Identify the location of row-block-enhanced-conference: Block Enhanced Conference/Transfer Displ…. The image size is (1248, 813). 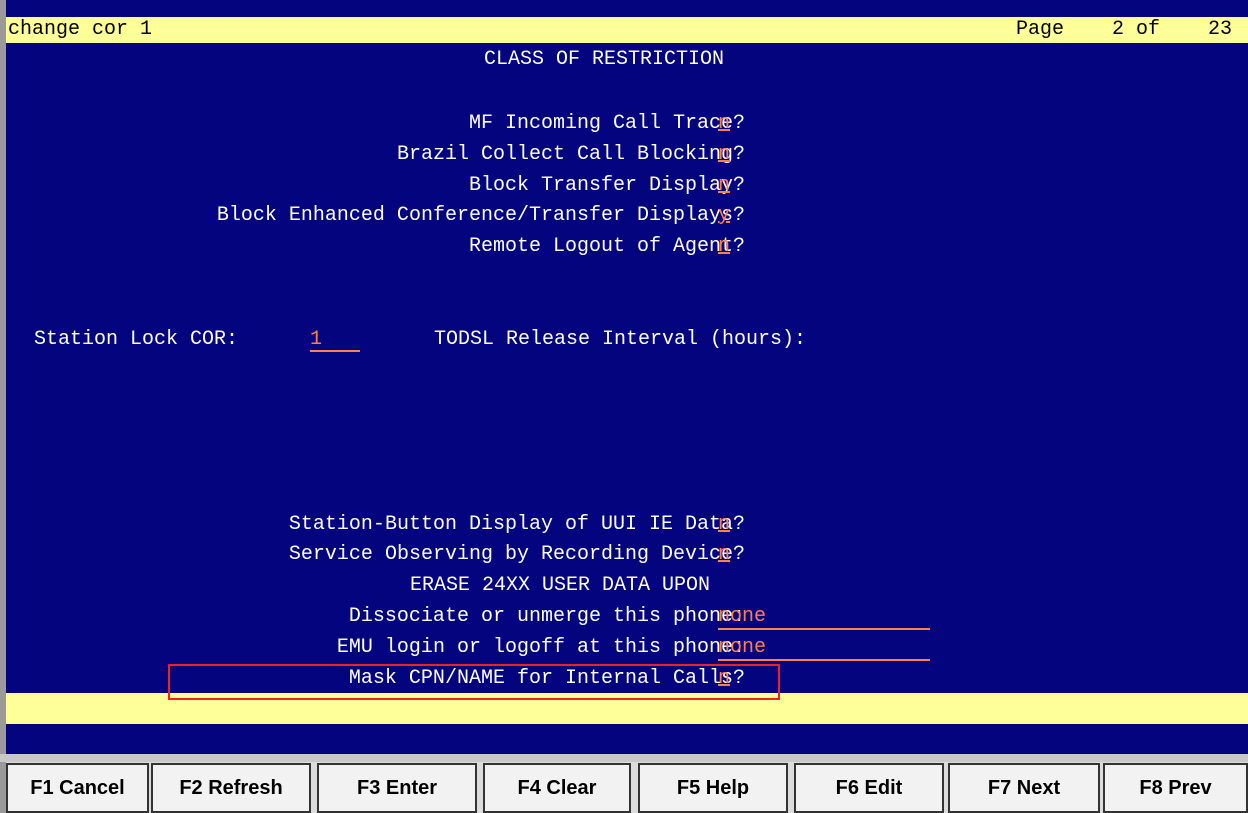
(375, 216).